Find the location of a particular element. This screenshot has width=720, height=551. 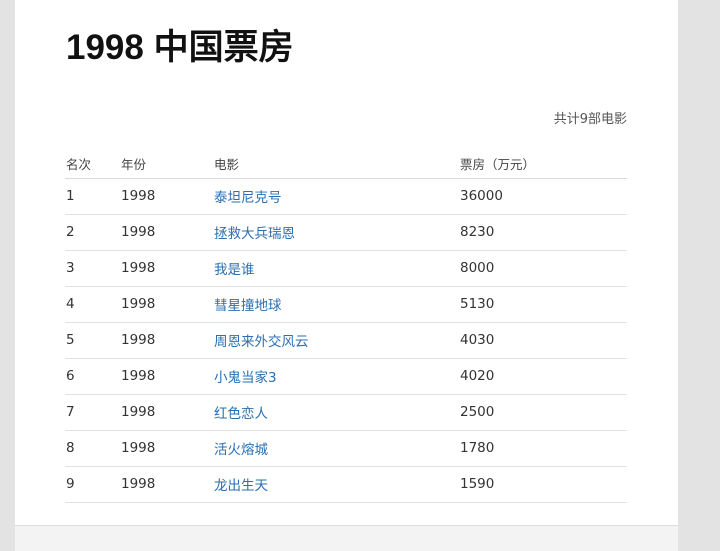

cell-box-office: 4030 is located at coordinates (543, 340).